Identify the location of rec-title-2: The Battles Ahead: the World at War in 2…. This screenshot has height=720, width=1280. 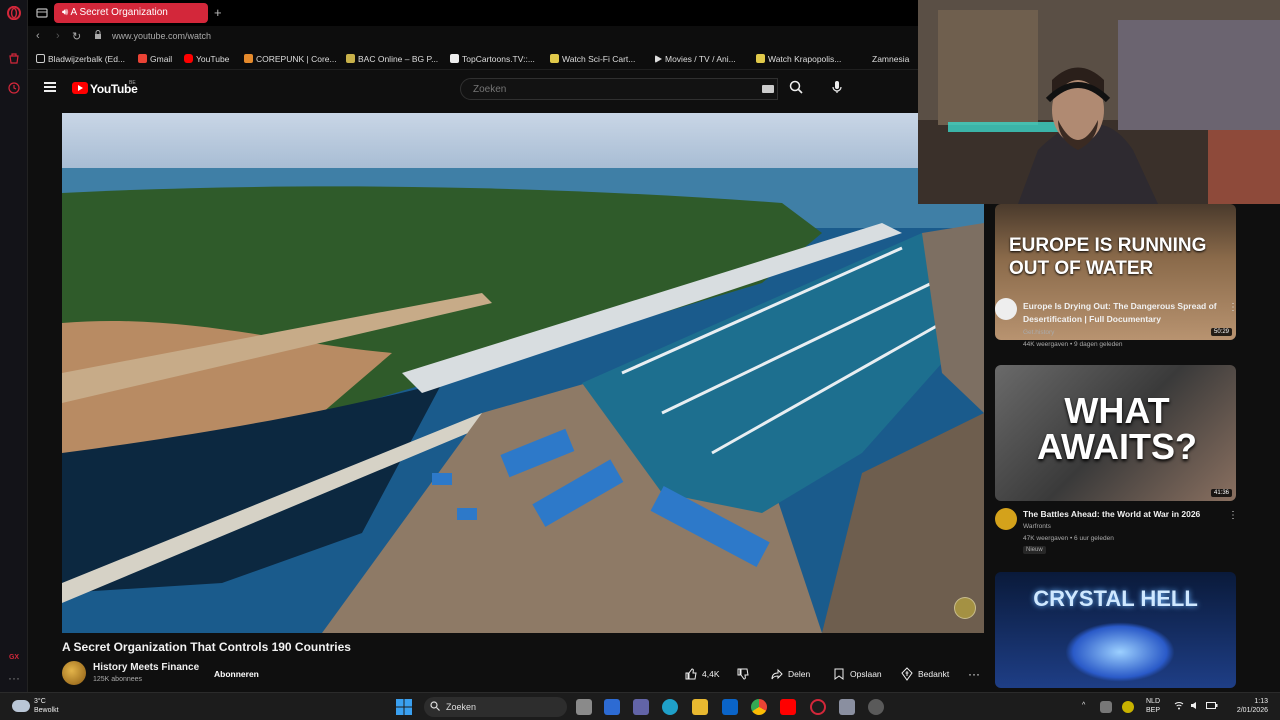
(1123, 514).